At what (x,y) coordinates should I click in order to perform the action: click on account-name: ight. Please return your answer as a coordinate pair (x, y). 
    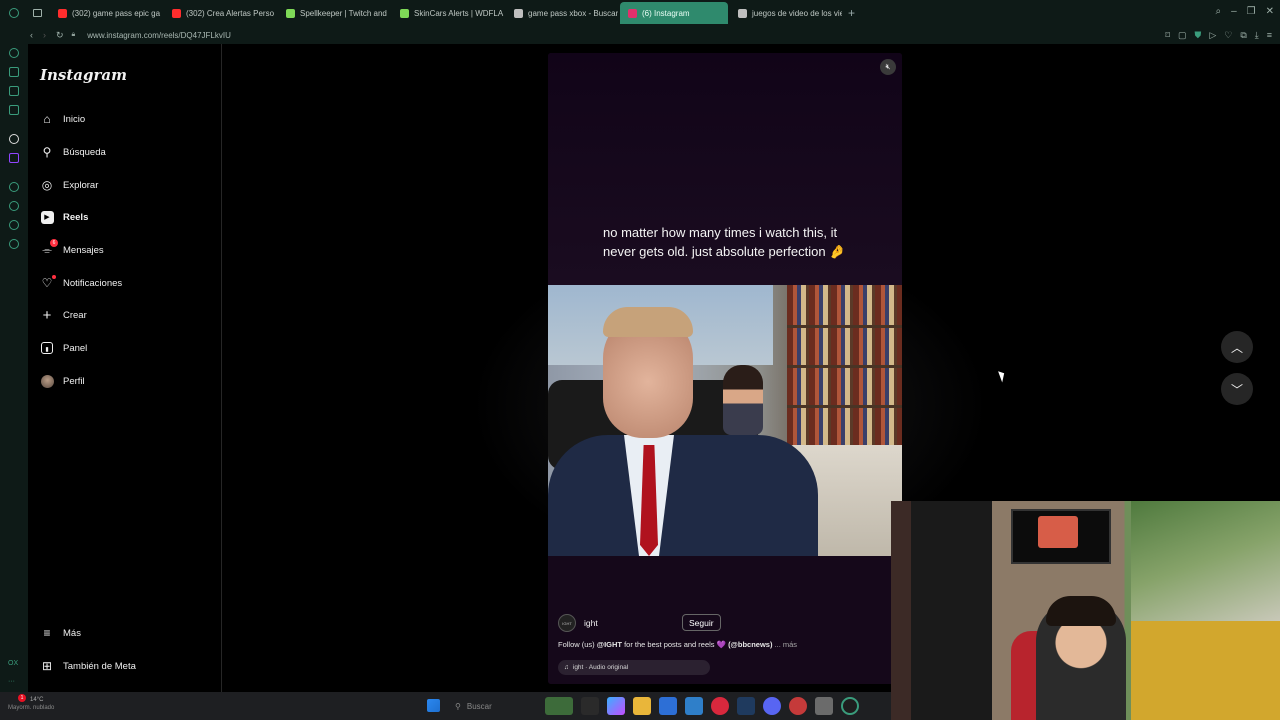
    Looking at the image, I should click on (591, 623).